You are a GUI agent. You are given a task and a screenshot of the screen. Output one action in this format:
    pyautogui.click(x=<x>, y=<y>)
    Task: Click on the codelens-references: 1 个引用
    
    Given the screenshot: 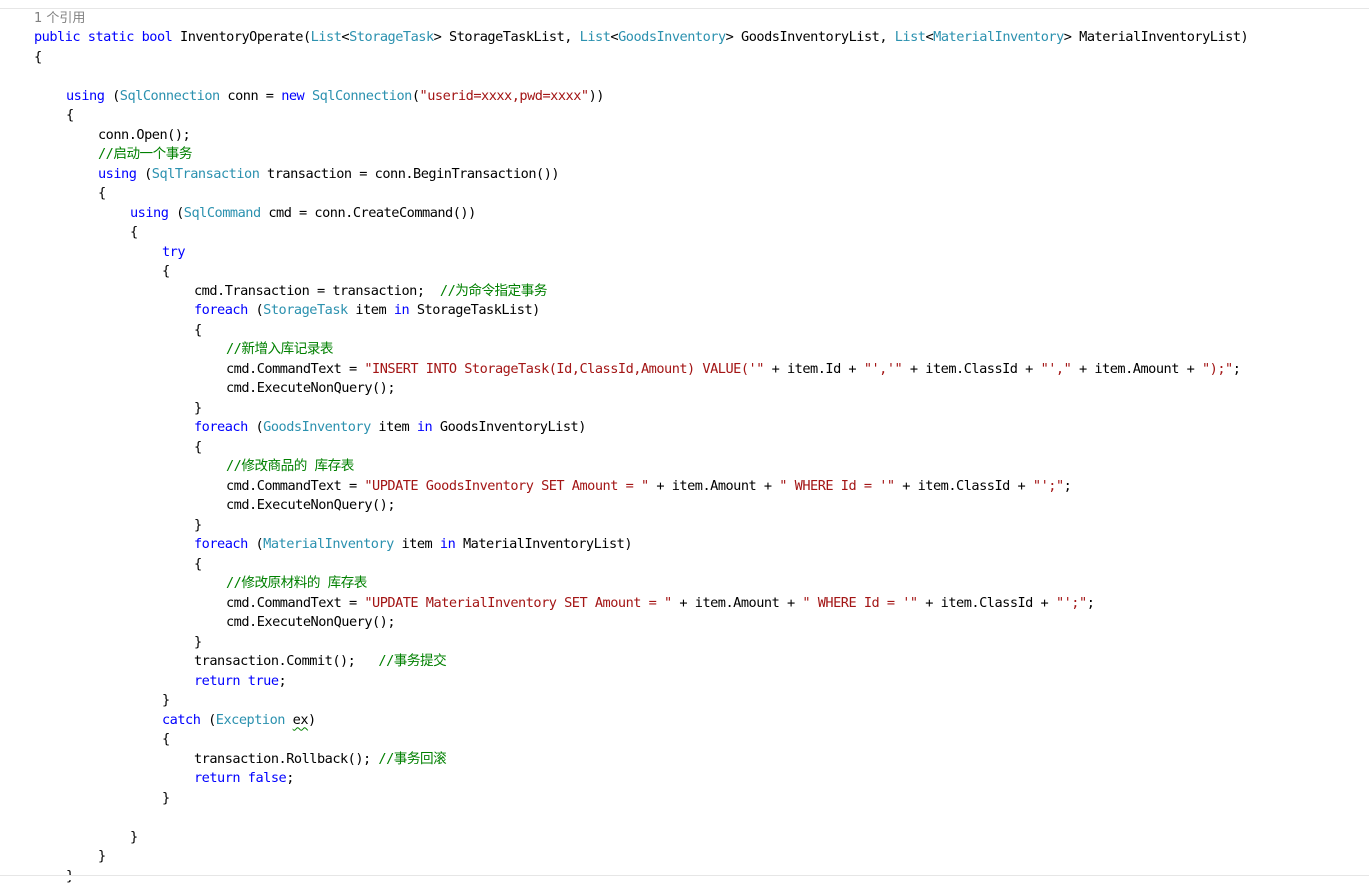 What is the action you would take?
    pyautogui.click(x=59, y=19)
    